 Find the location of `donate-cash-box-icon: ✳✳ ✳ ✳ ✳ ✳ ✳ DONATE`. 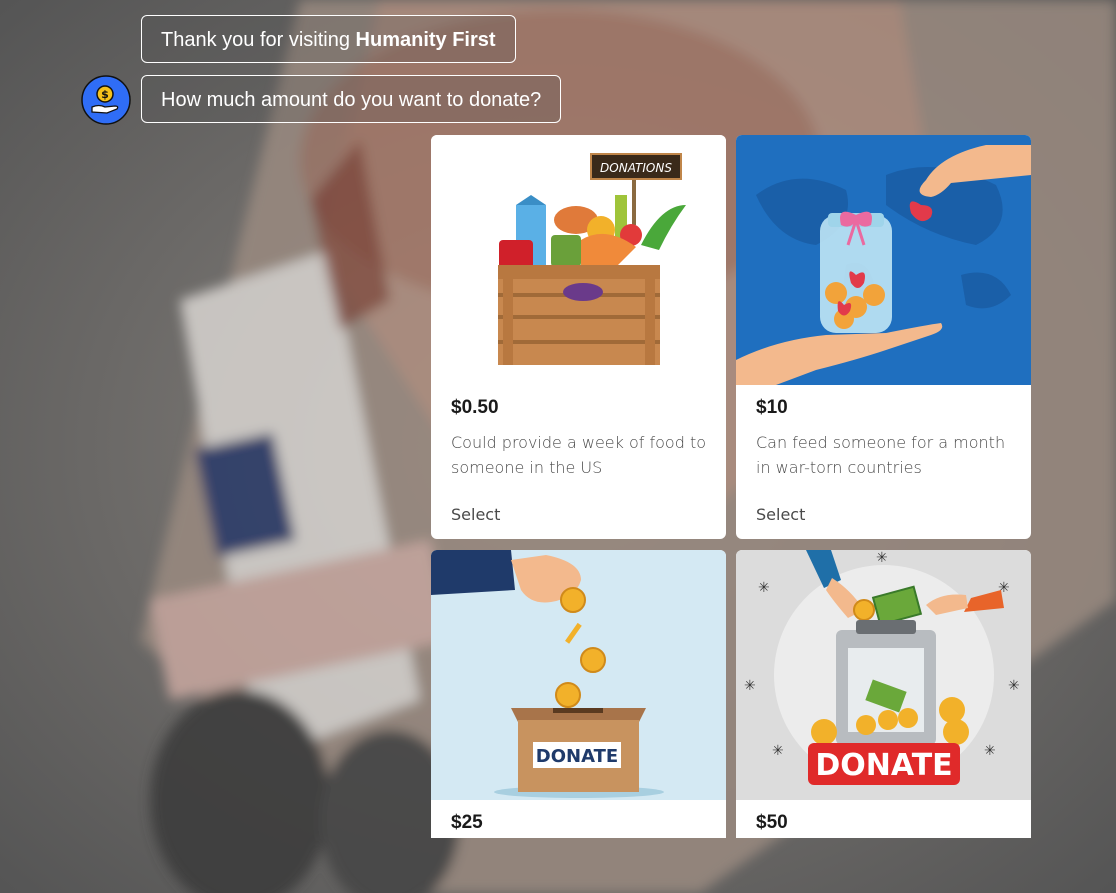

donate-cash-box-icon: ✳✳ ✳ ✳ ✳ ✳ ✳ DONATE is located at coordinates (883, 675).